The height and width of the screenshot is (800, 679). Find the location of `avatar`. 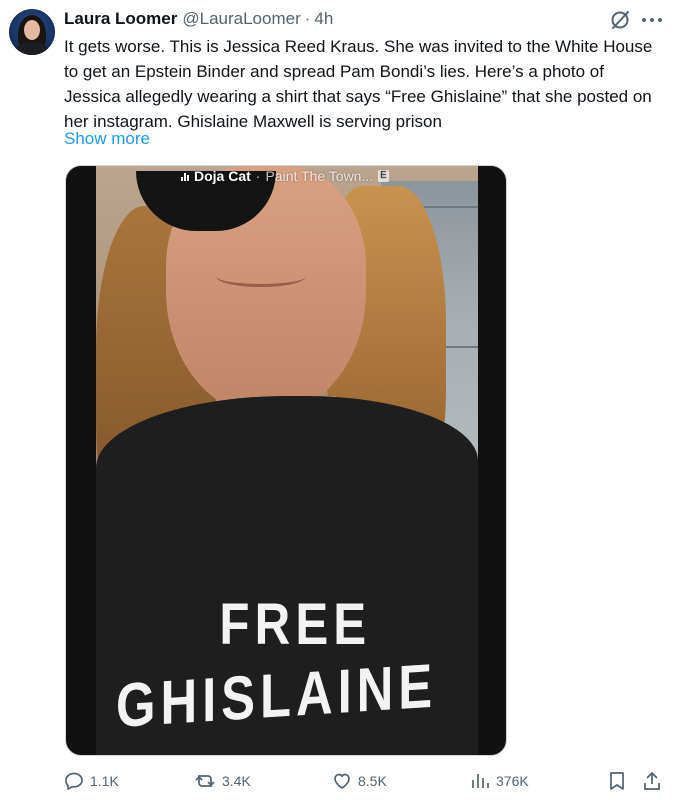

avatar is located at coordinates (32, 32).